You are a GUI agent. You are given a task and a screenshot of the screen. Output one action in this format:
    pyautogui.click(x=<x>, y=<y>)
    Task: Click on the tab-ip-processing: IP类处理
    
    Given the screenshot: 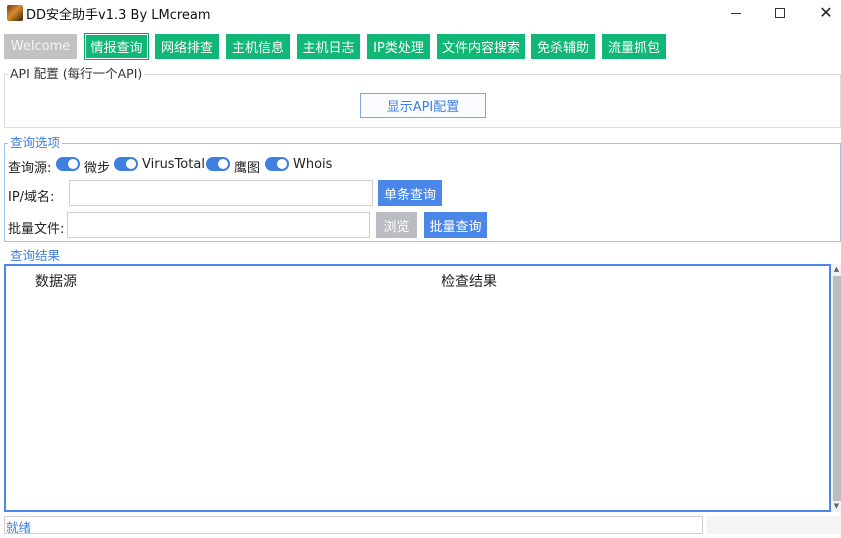 What is the action you would take?
    pyautogui.click(x=398, y=46)
    